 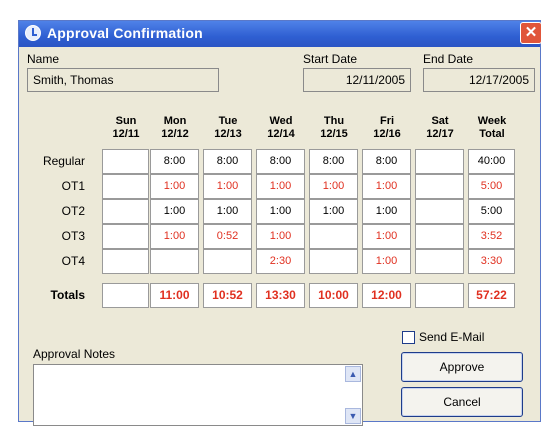 I want to click on column-date: 12/11, so click(x=126, y=134).